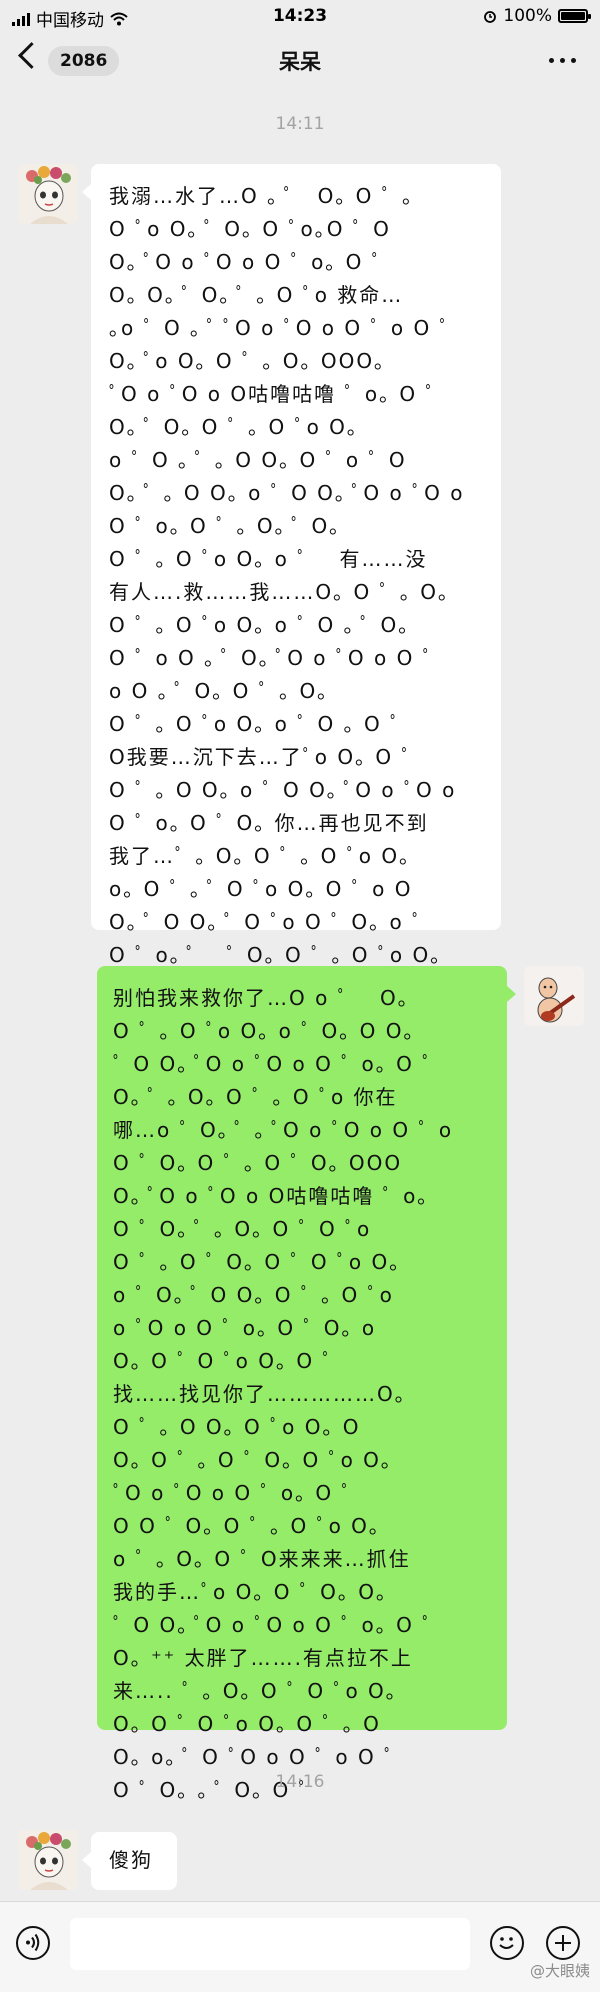 This screenshot has width=600, height=1992. What do you see at coordinates (490, 17) in the screenshot?
I see `alarm-icon` at bounding box center [490, 17].